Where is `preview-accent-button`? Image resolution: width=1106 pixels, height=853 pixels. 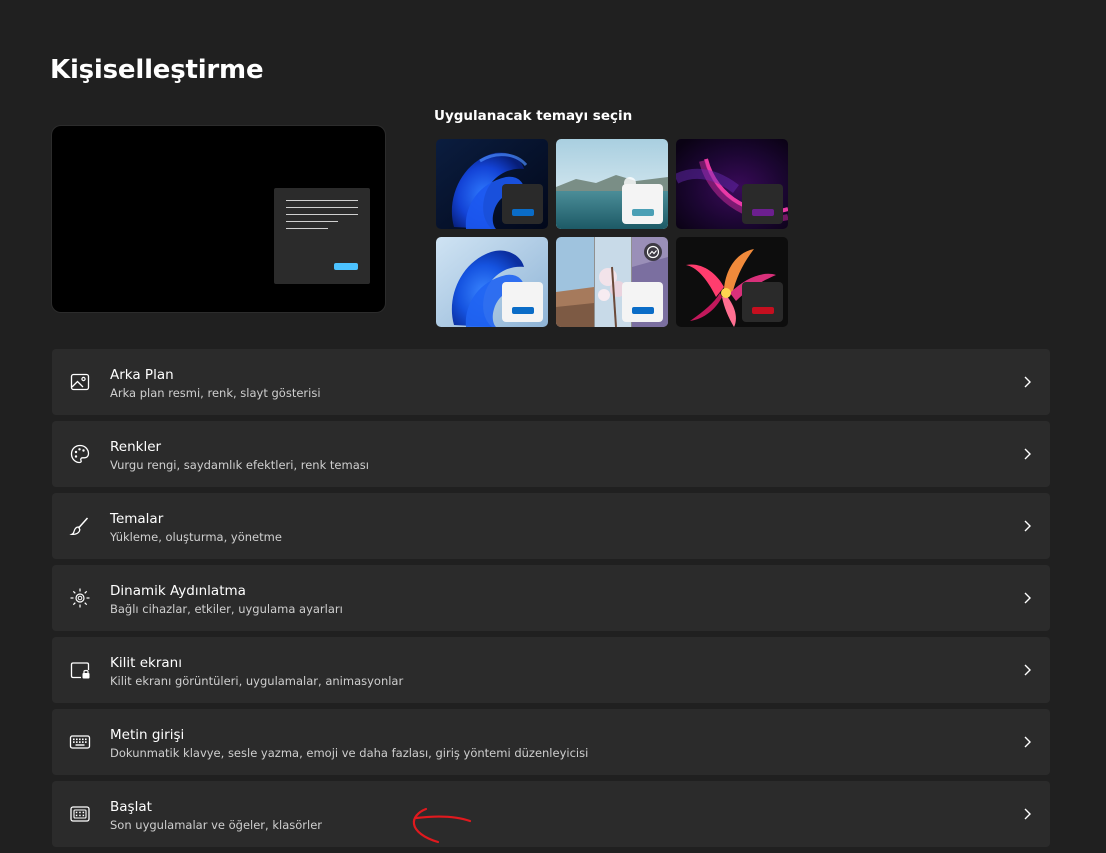
preview-accent-button is located at coordinates (346, 266).